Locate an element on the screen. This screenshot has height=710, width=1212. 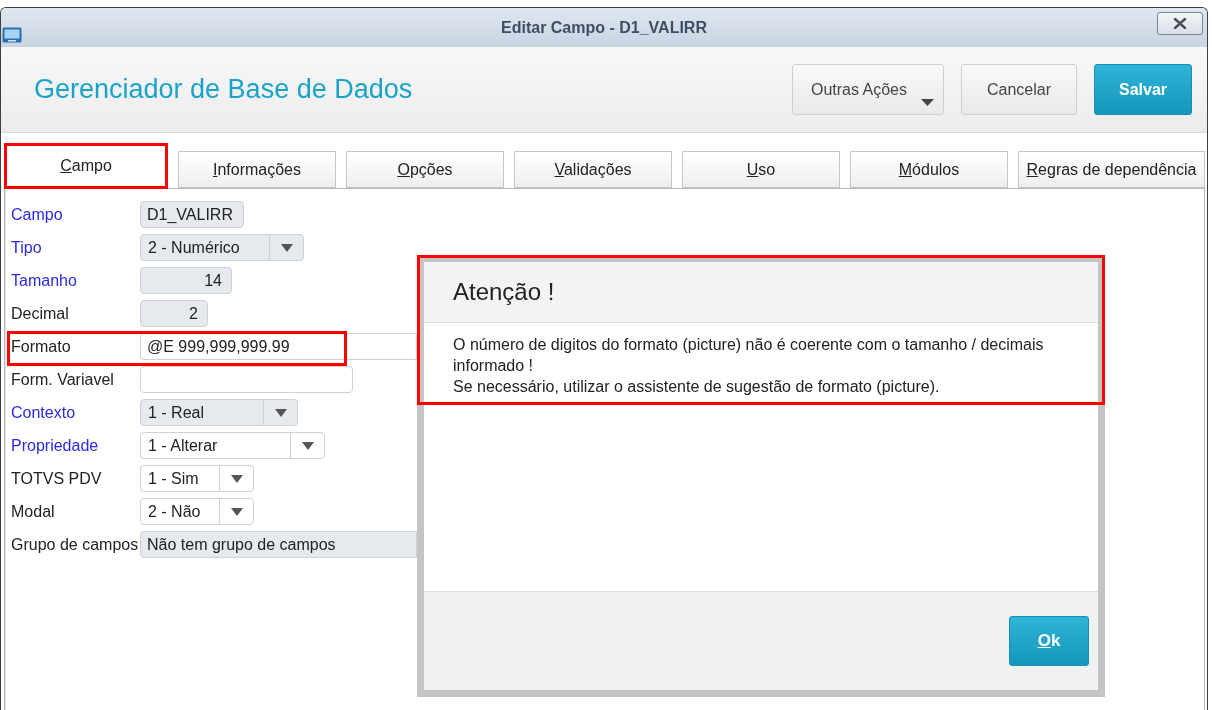
tab: Regras de dependência is located at coordinates (1111, 169).